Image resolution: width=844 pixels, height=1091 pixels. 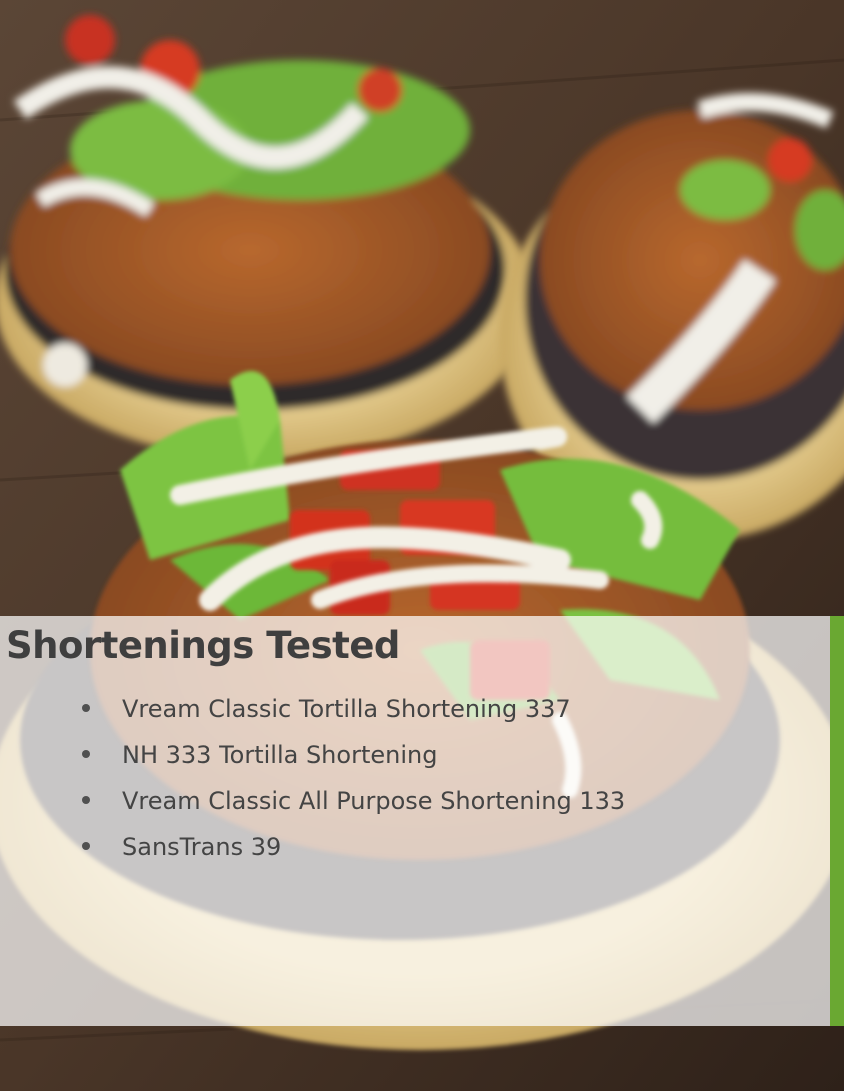 I want to click on slide-title: Shortenings Tested, so click(x=203, y=645).